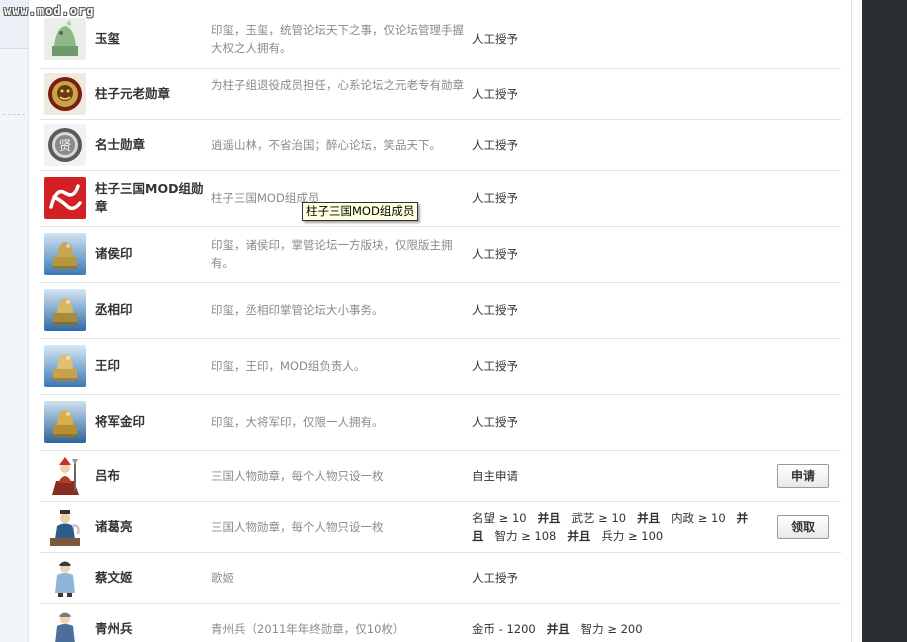 The image size is (907, 642). Describe the element at coordinates (120, 144) in the screenshot. I see `medal-name: 名士勋章` at that location.